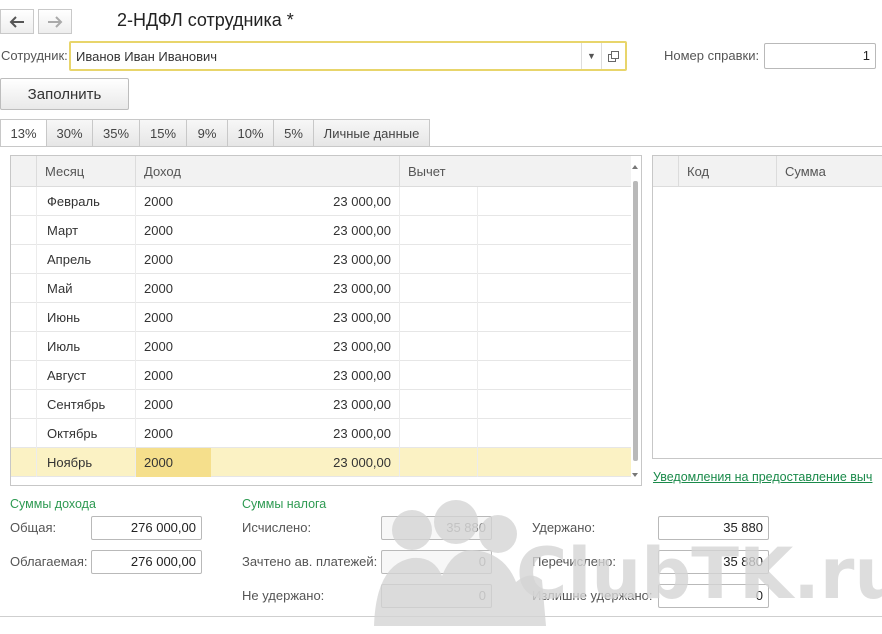 Image resolution: width=882 pixels, height=634 pixels. What do you see at coordinates (321, 230) in the screenshot?
I see `table-row: Март 2000 23 000,00` at bounding box center [321, 230].